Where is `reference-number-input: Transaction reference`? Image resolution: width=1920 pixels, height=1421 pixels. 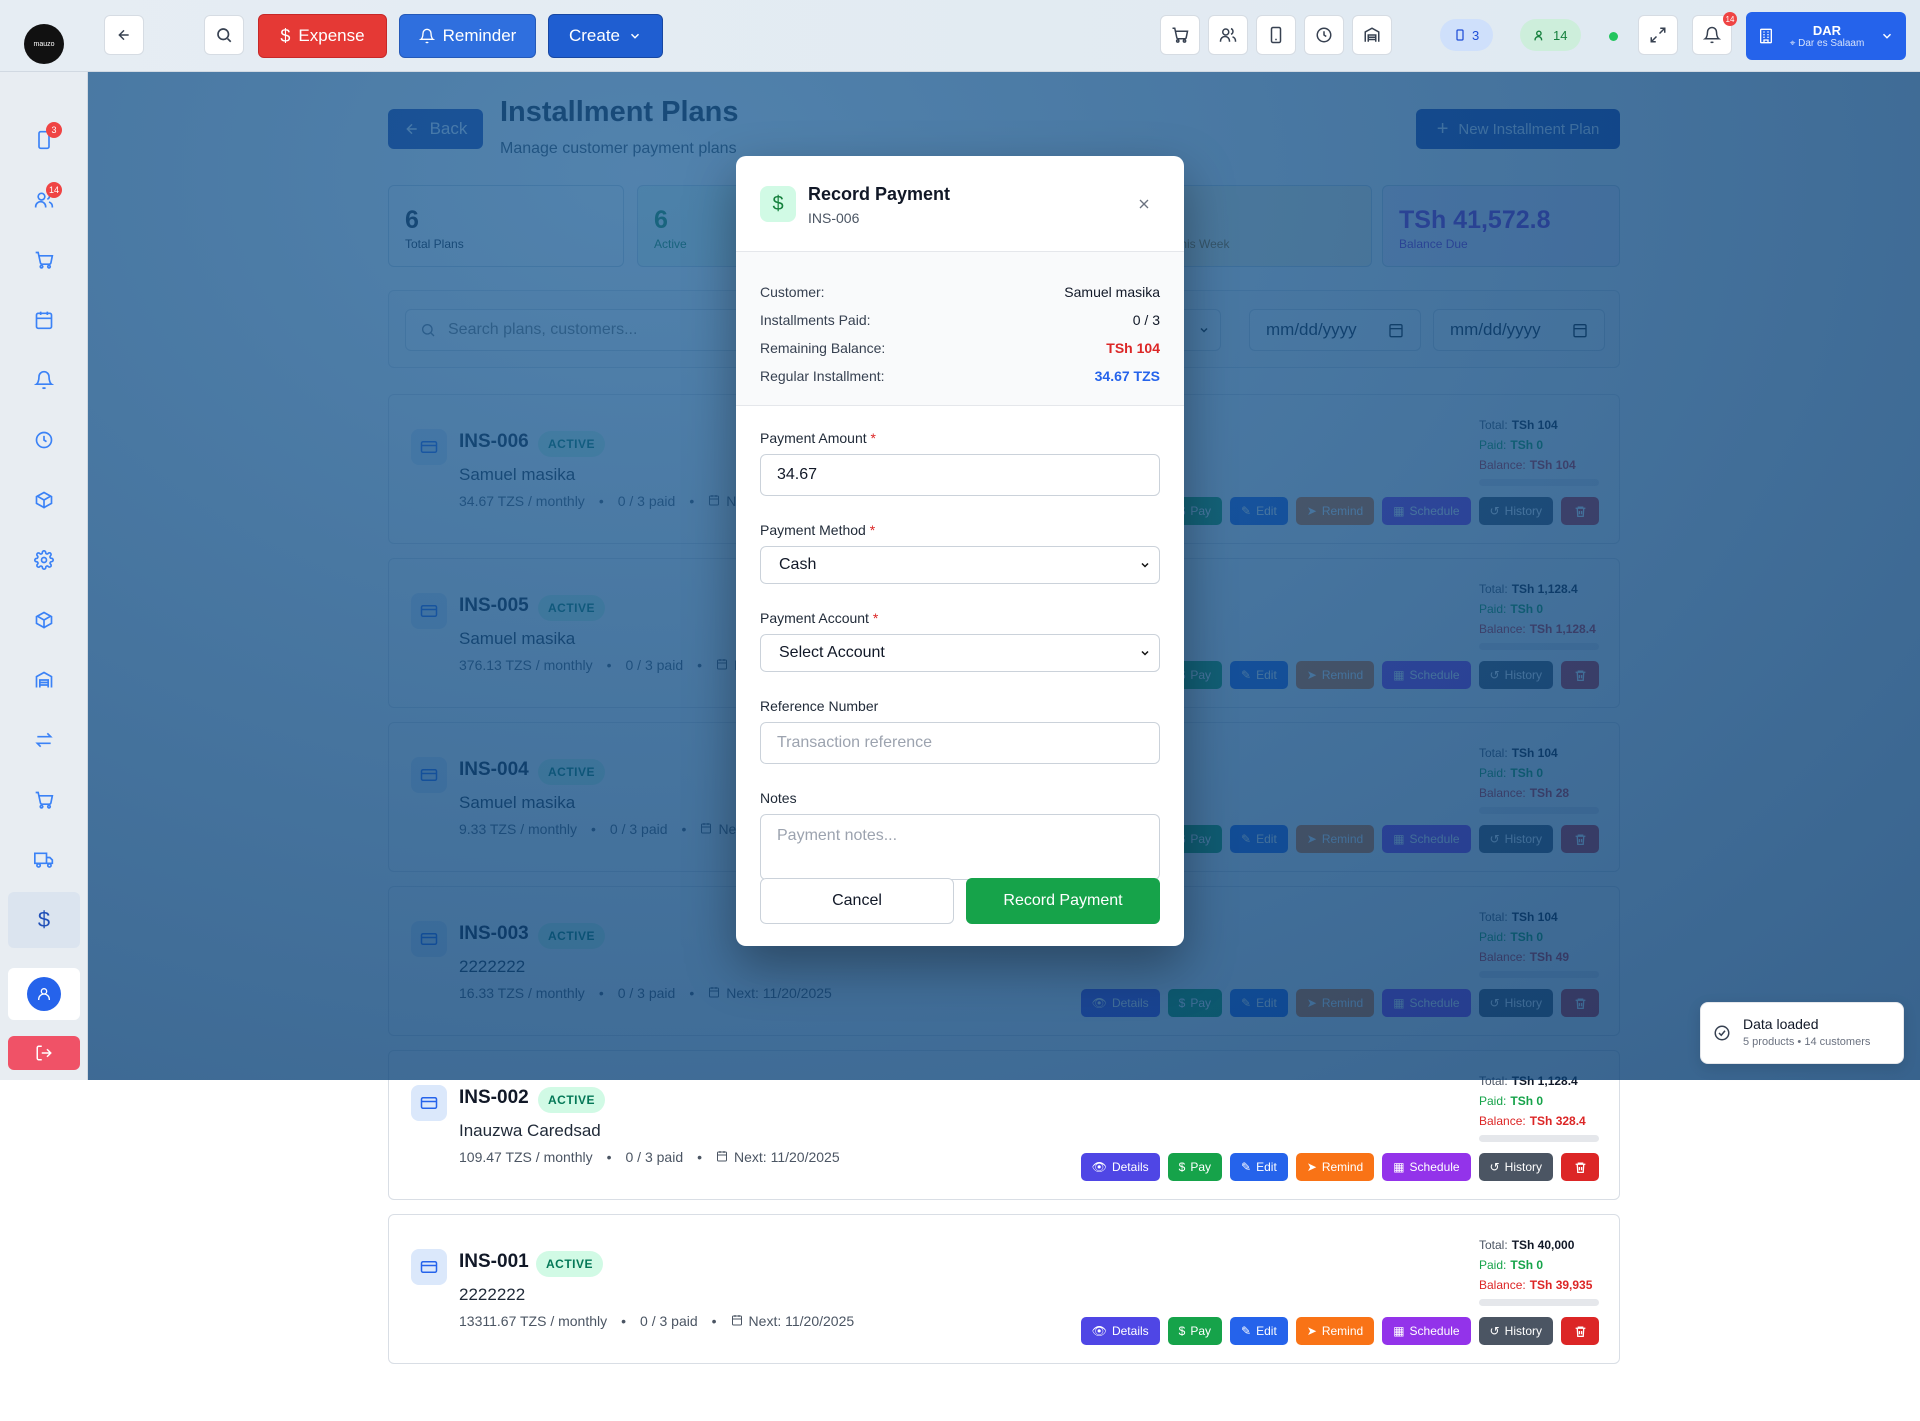 reference-number-input: Transaction reference is located at coordinates (960, 743).